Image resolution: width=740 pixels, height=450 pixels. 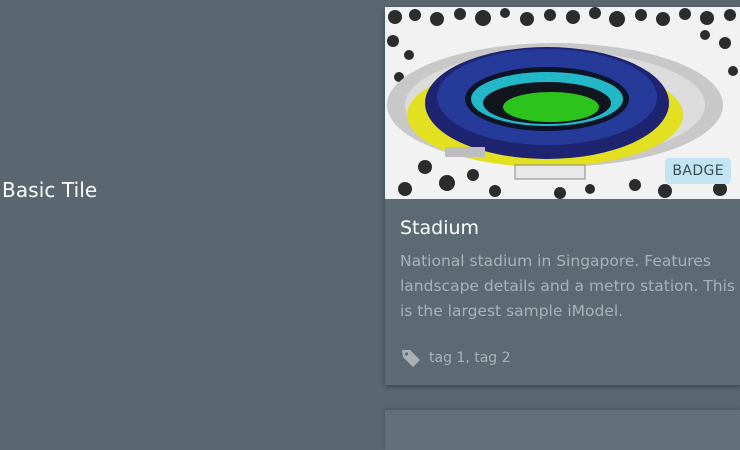 I want to click on second-tile, so click(x=562, y=430).